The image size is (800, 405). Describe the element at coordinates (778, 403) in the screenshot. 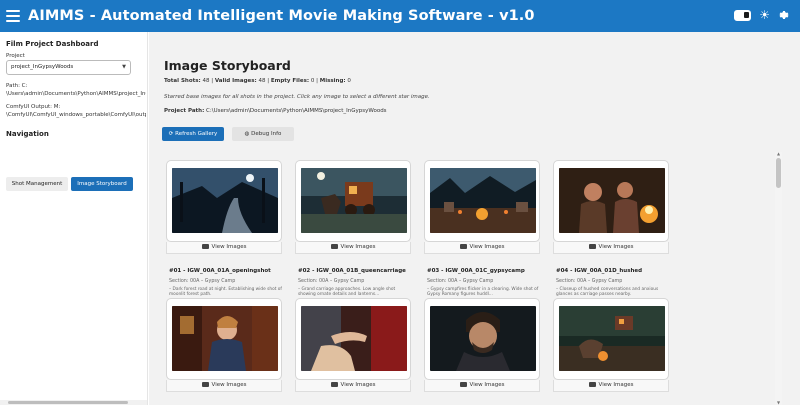

I see `scroll-down-icon: ▼` at that location.